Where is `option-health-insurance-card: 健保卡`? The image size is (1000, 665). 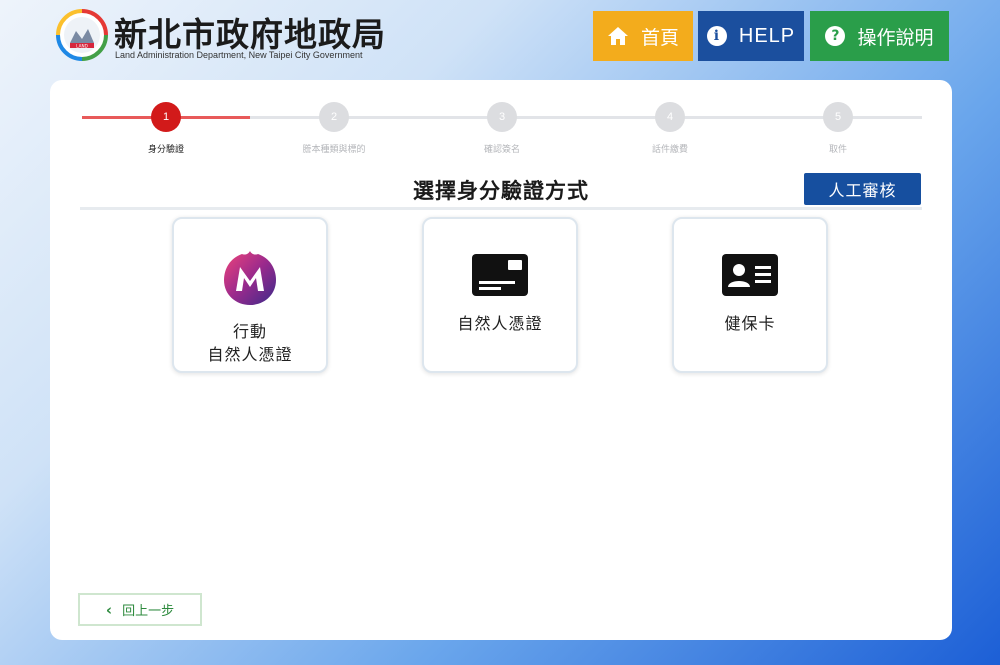 option-health-insurance-card: 健保卡 is located at coordinates (750, 295).